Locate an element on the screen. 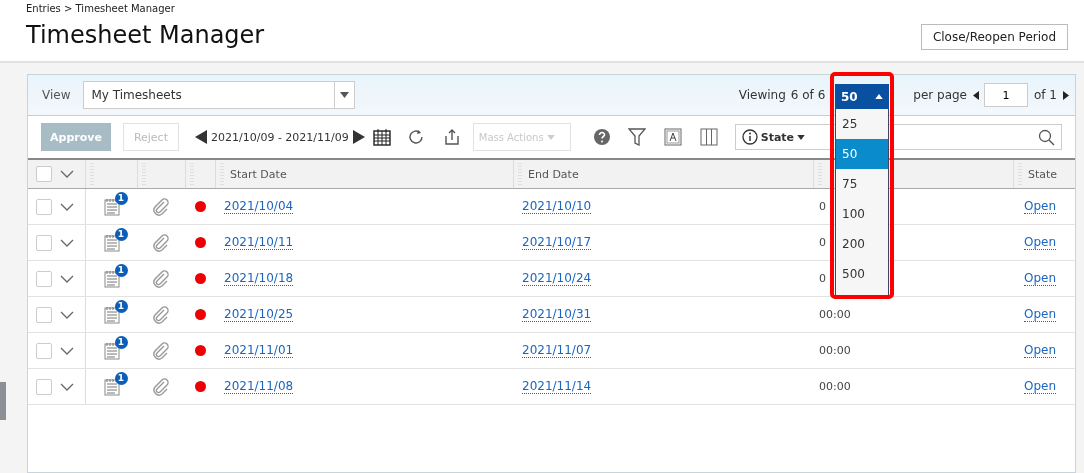 Image resolution: width=1084 pixels, height=473 pixels. column-header: End Date is located at coordinates (553, 174).